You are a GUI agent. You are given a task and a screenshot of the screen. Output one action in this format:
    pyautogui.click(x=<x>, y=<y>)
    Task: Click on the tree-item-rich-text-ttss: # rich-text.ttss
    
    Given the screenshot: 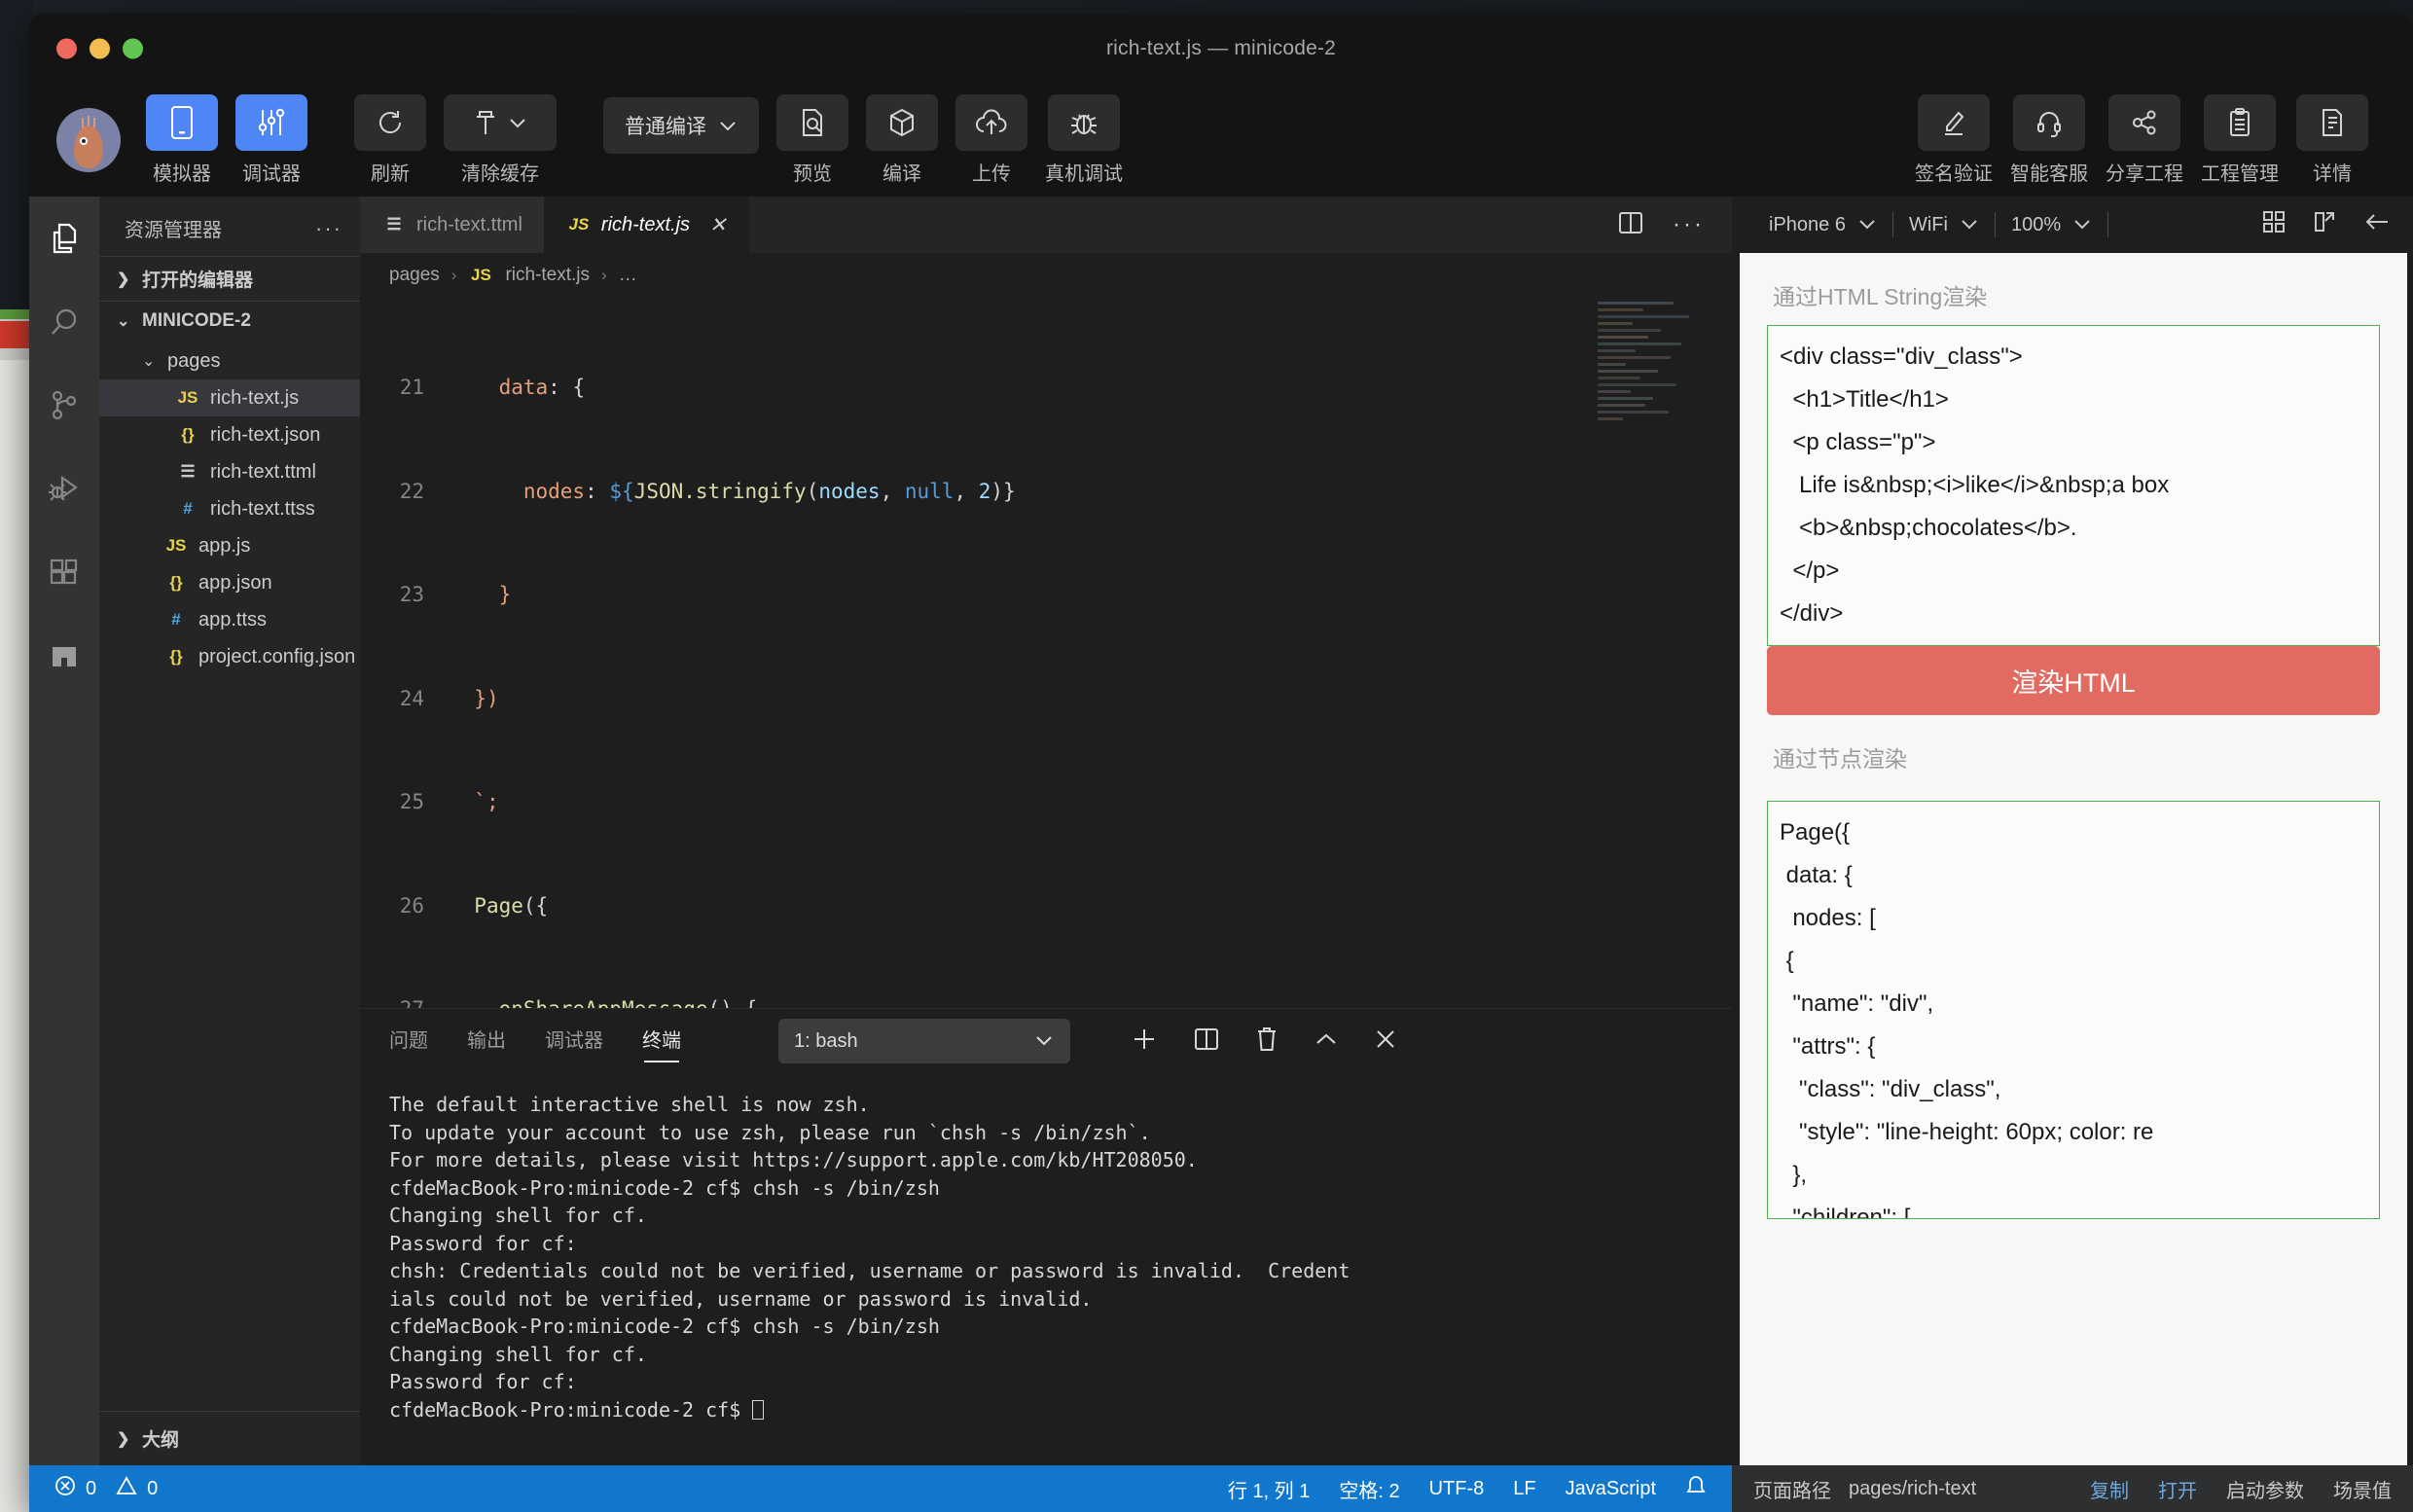 What is the action you would take?
    pyautogui.click(x=229, y=508)
    